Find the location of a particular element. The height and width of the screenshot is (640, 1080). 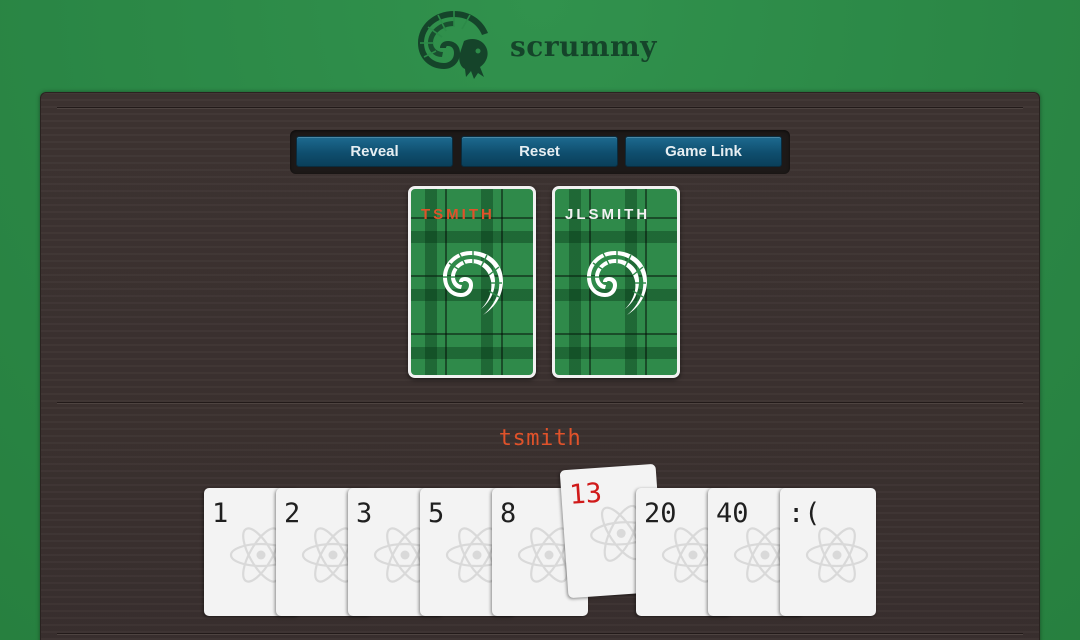

hand-card-value: 13 is located at coordinates (585, 494).